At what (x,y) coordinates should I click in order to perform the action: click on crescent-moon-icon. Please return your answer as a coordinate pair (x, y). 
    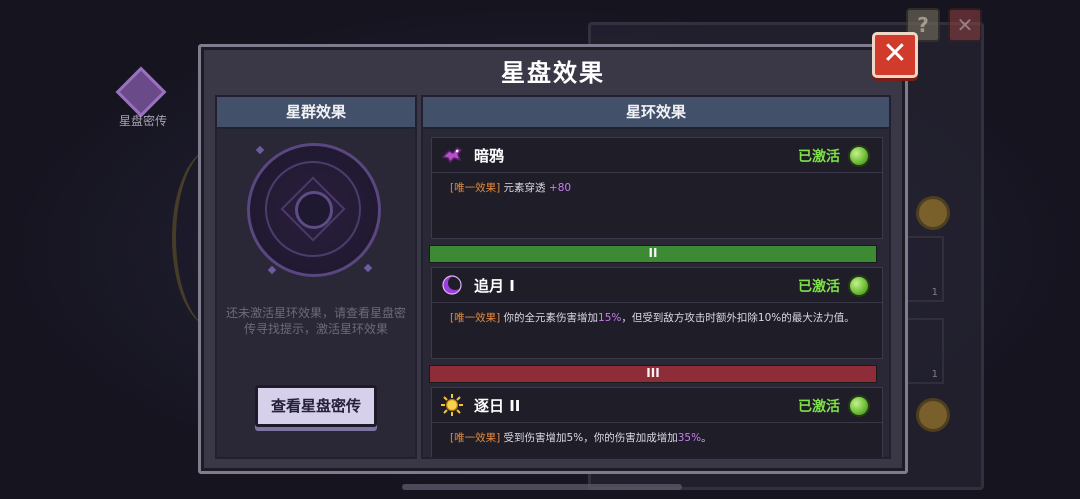
    Looking at the image, I should click on (452, 285).